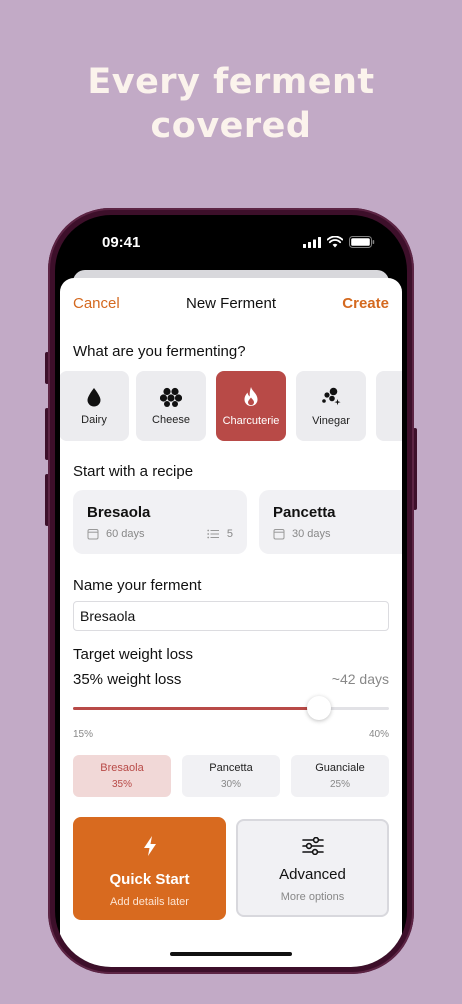  What do you see at coordinates (251, 420) in the screenshot?
I see `category-label: Charcuterie` at bounding box center [251, 420].